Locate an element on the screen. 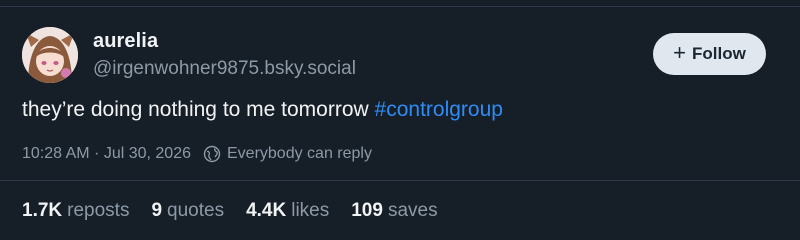 The height and width of the screenshot is (240, 800). reposts-stat: 1.7K reposts is located at coordinates (75, 211).